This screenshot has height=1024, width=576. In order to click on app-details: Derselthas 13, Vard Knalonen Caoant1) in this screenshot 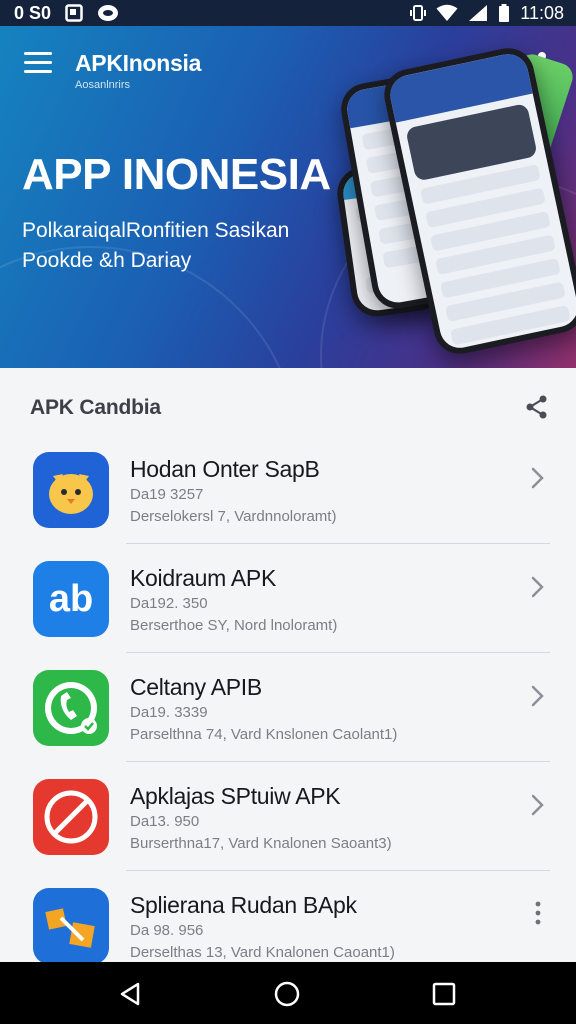, I will do `click(262, 952)`.